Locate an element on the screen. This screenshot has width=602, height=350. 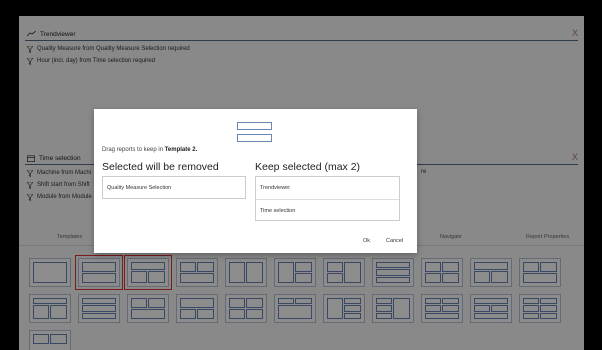
list-item: Quality Measure Selection is located at coordinates (174, 188).